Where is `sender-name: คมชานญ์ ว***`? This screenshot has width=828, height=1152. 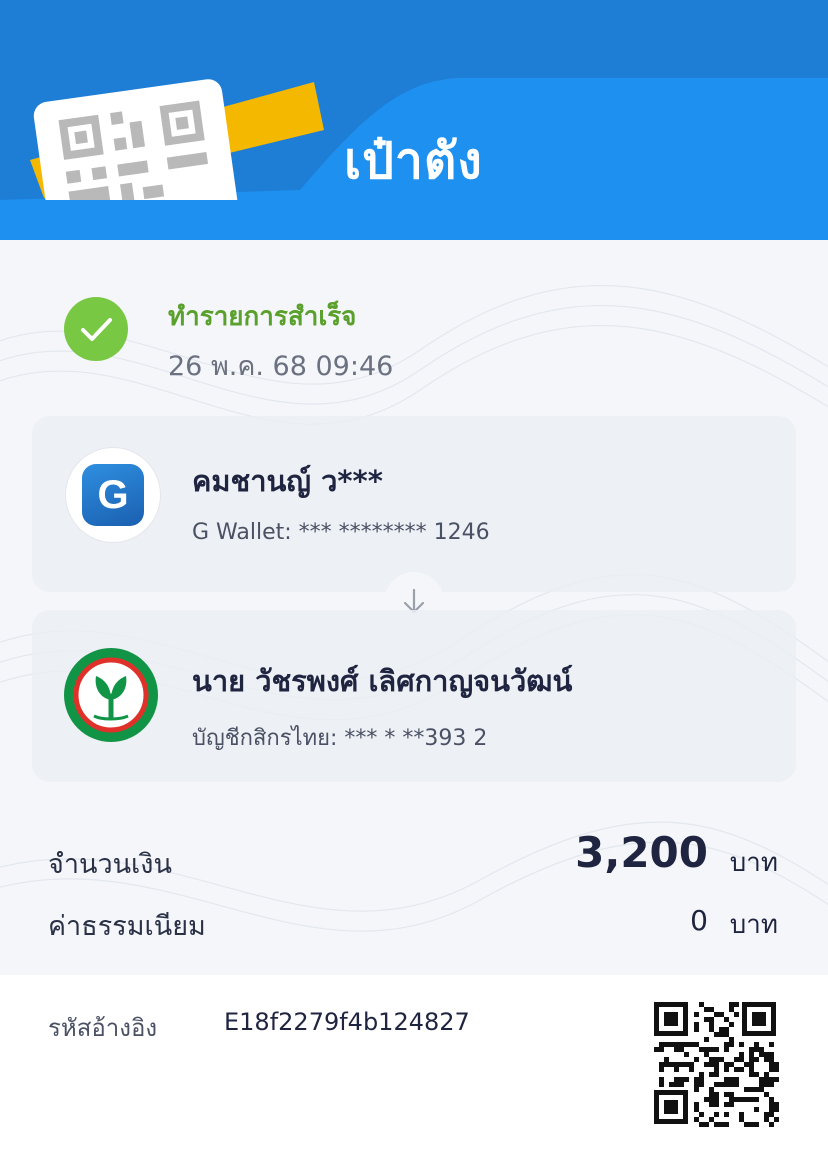
sender-name: คมชานญ์ ว*** is located at coordinates (287, 481).